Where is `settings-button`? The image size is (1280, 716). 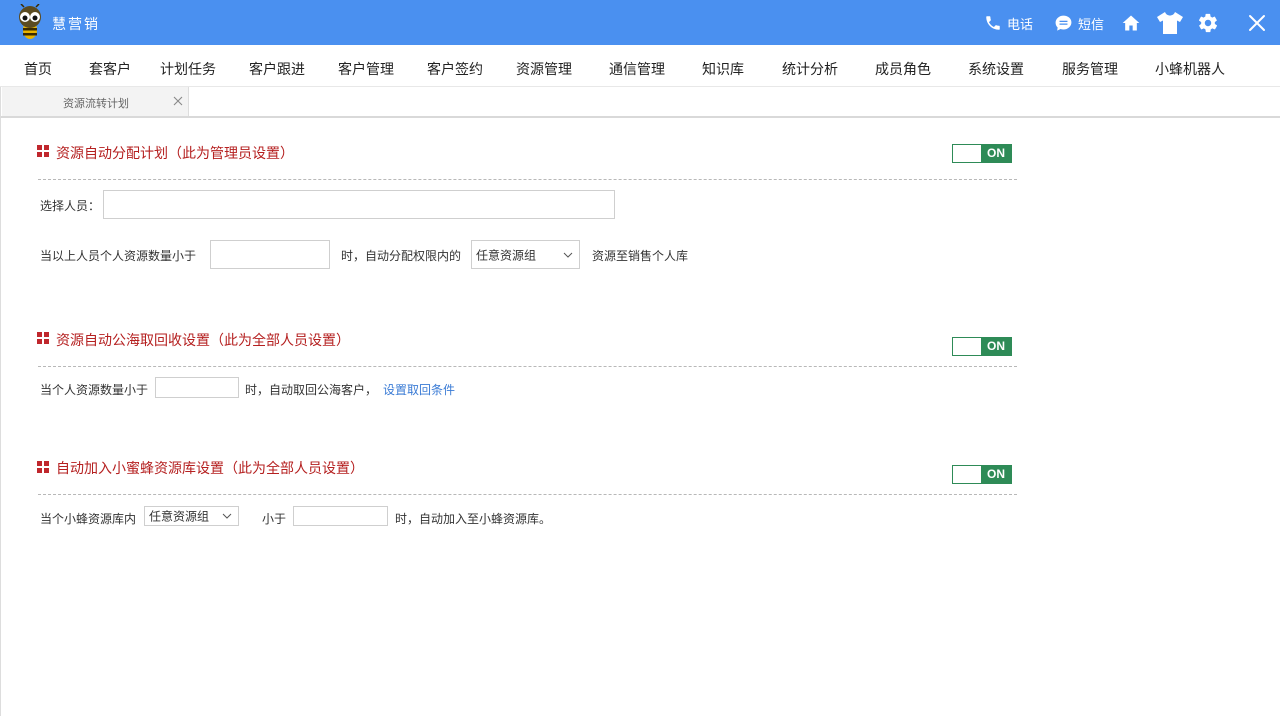
settings-button is located at coordinates (1208, 23).